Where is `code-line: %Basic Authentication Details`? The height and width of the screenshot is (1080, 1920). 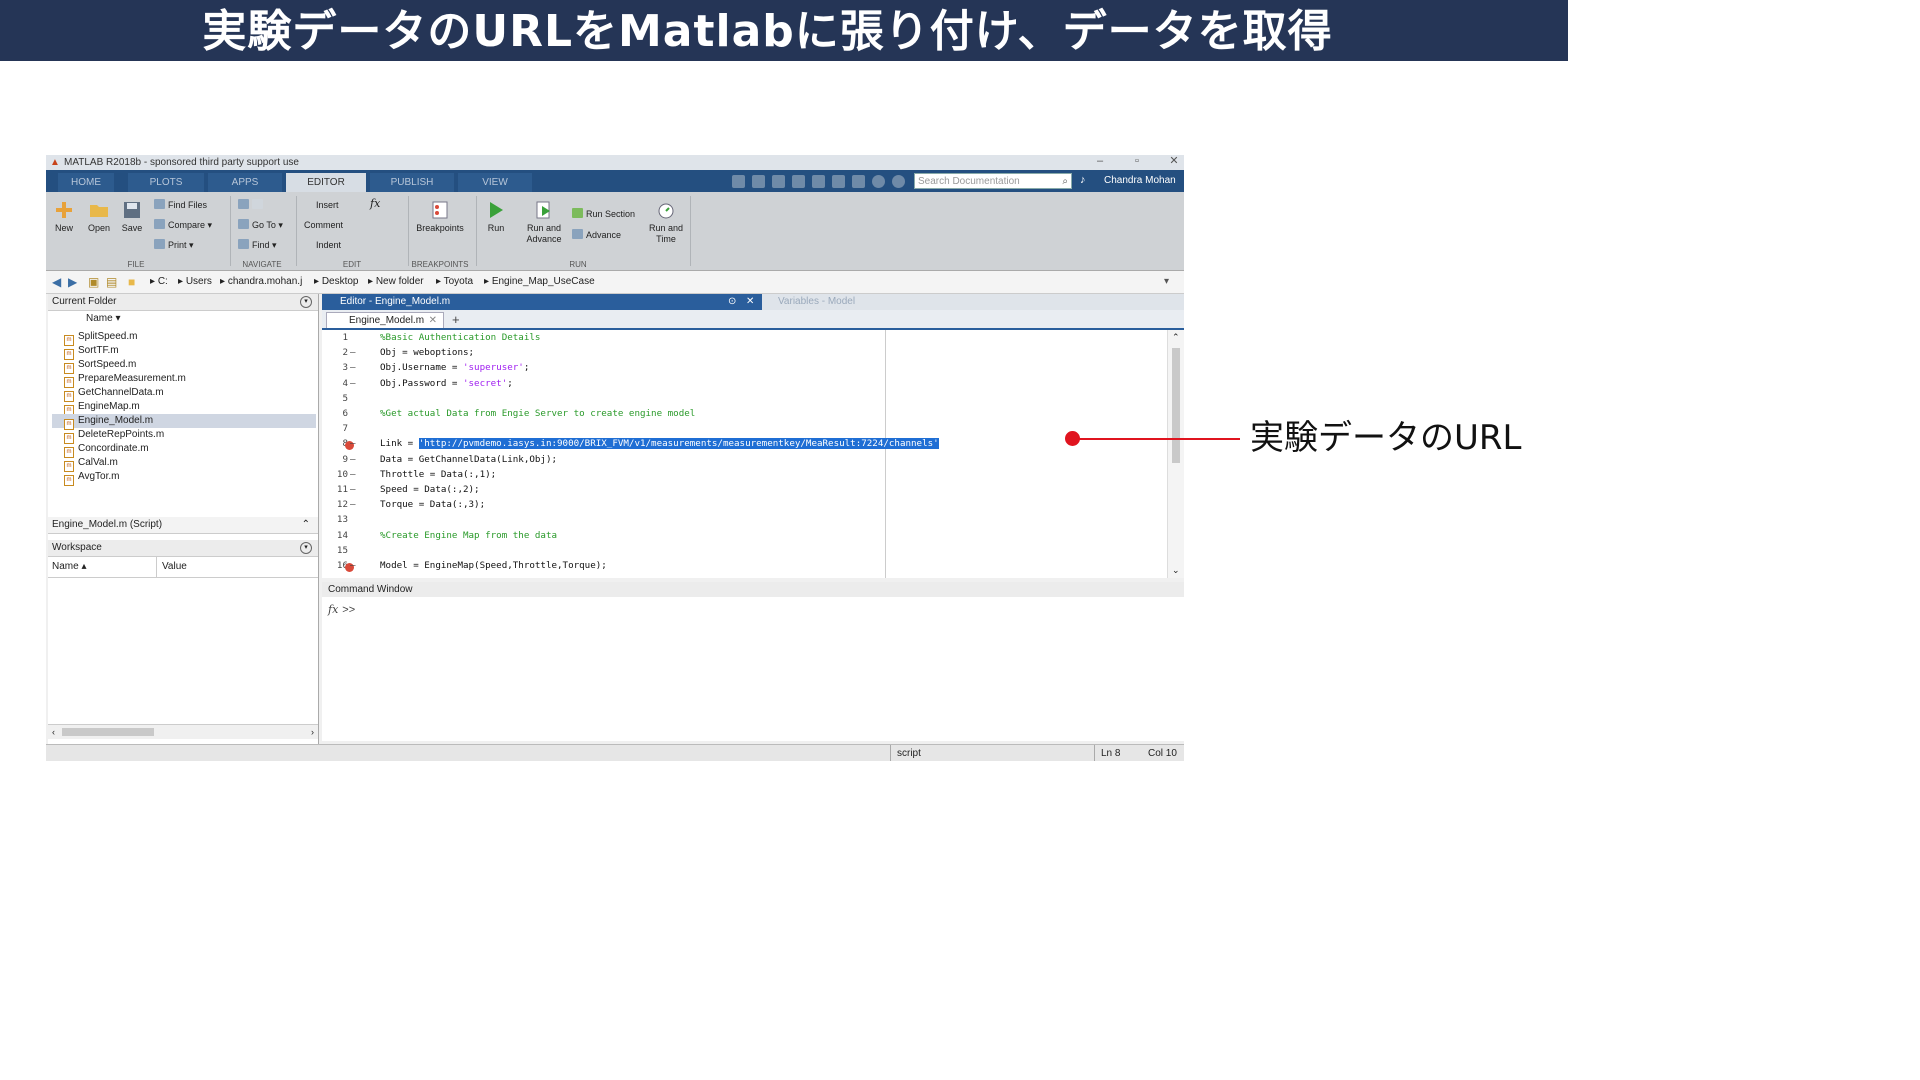
code-line: %Basic Authentication Details is located at coordinates (460, 337).